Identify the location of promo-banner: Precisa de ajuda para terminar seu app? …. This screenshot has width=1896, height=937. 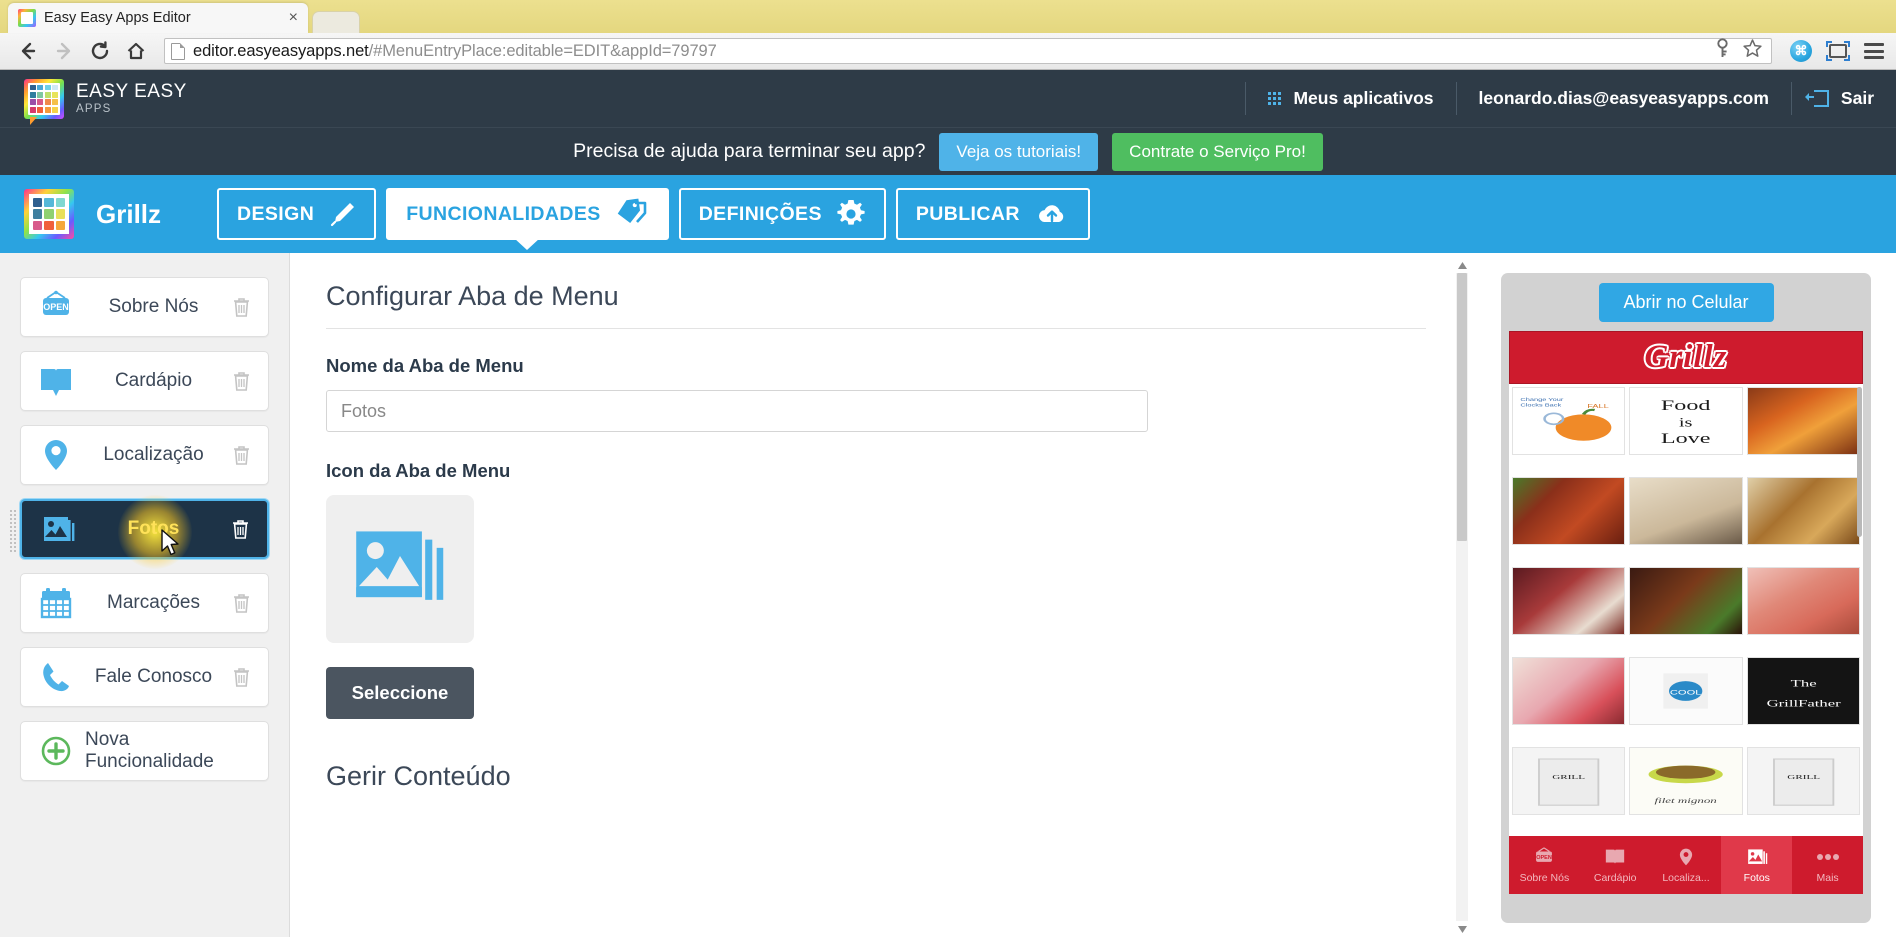
(948, 151).